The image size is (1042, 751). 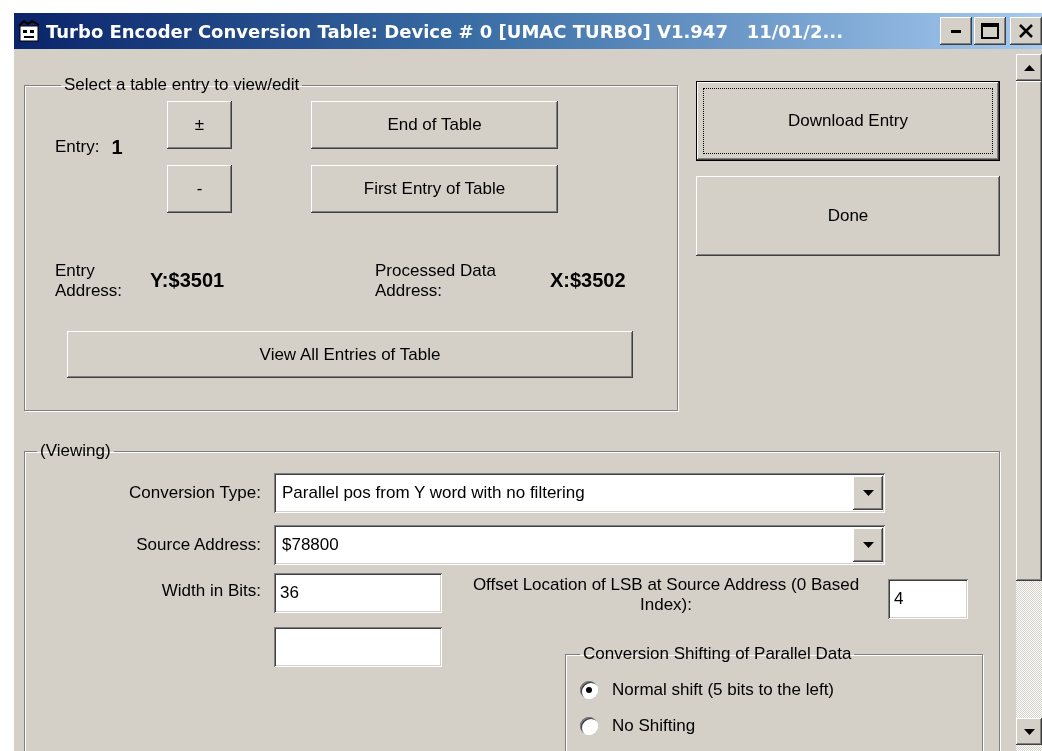 I want to click on scroll-up-button, so click(x=1029, y=67).